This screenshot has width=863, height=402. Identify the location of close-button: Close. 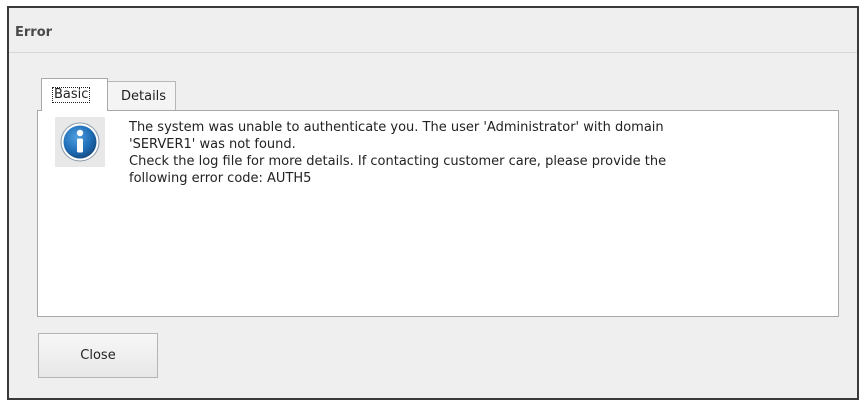
(98, 355).